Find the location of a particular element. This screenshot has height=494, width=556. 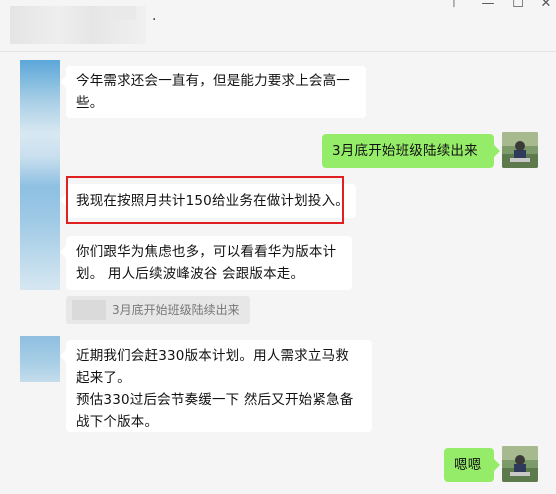

quoted-message: 3月底开始班级陆续出来 is located at coordinates (158, 310).